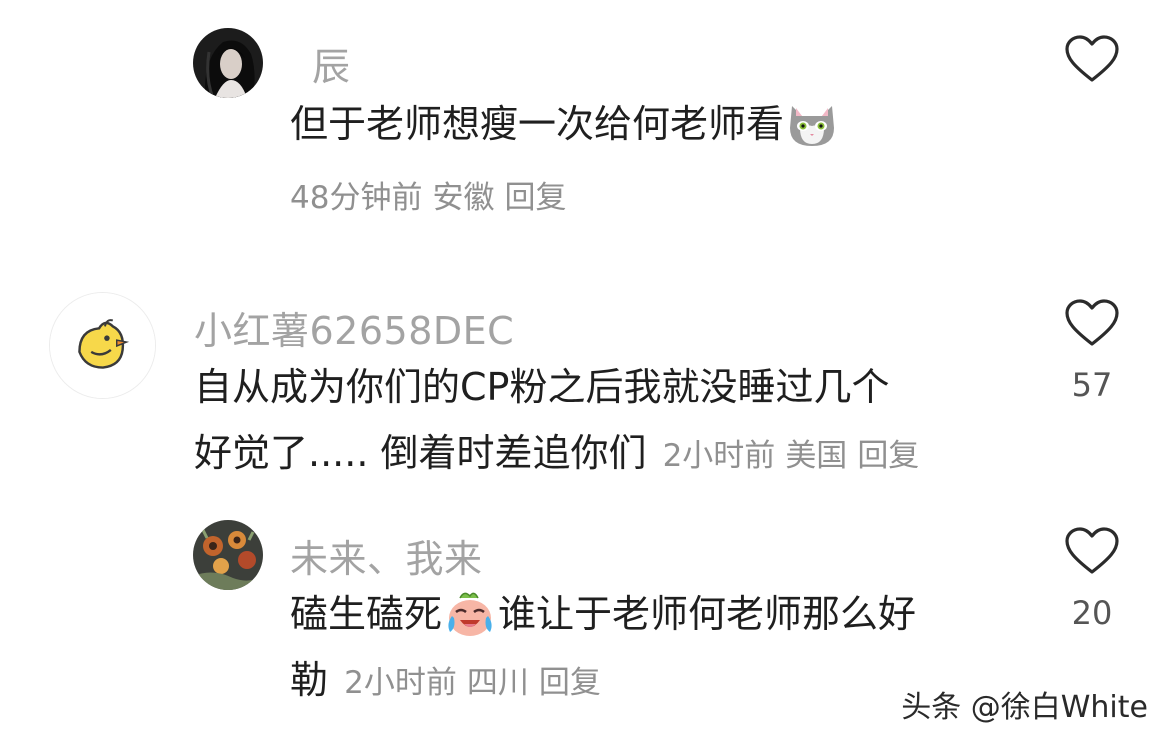  I want to click on comment-text-content: 磕生磕死, so click(366, 614).